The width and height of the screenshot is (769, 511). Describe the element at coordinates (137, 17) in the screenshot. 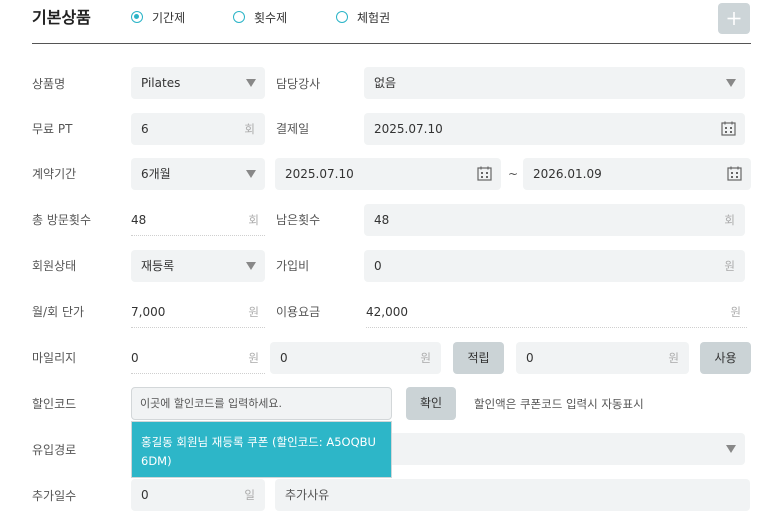

I see `radio-period-button` at that location.